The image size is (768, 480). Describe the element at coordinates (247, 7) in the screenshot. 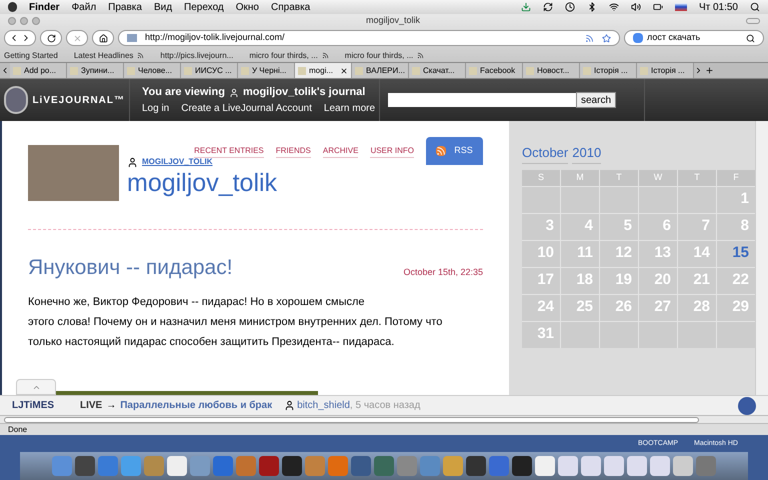

I see `menu-item: Окно` at that location.